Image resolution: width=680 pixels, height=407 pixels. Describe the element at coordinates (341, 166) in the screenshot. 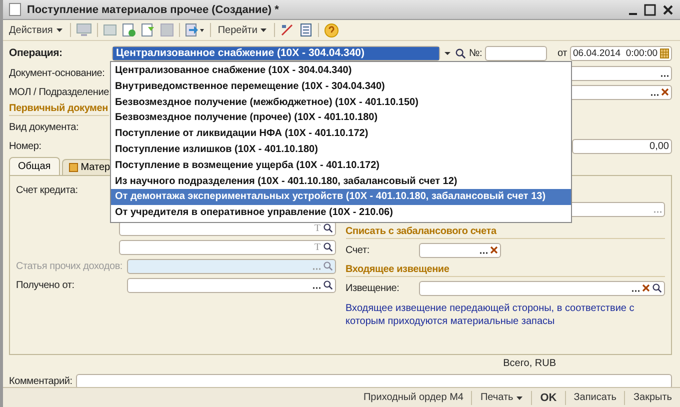

I see `dropdown-option: Поступление в возмещение ущерба (10X - 401.10.172)` at that location.